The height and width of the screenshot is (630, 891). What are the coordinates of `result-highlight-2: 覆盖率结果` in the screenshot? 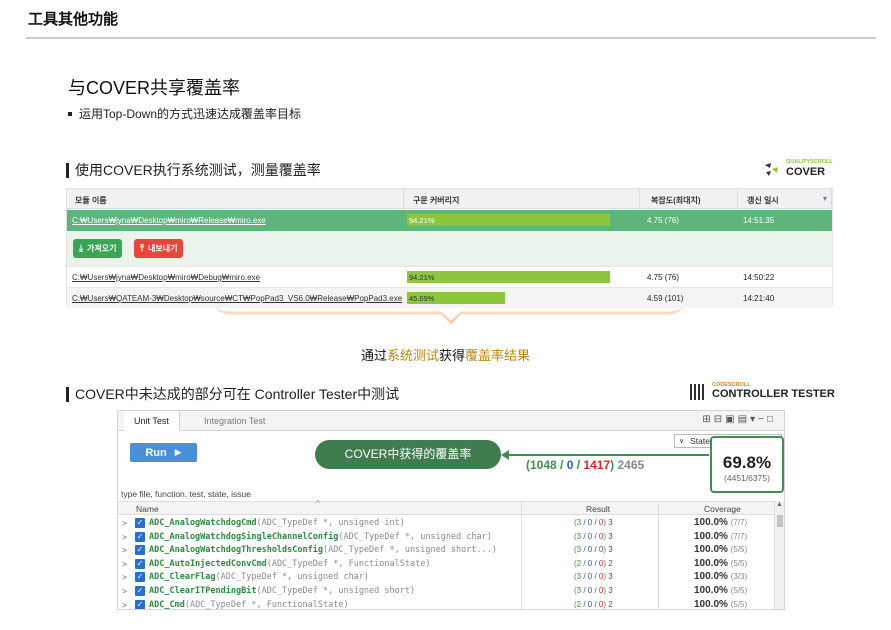 It's located at (498, 355).